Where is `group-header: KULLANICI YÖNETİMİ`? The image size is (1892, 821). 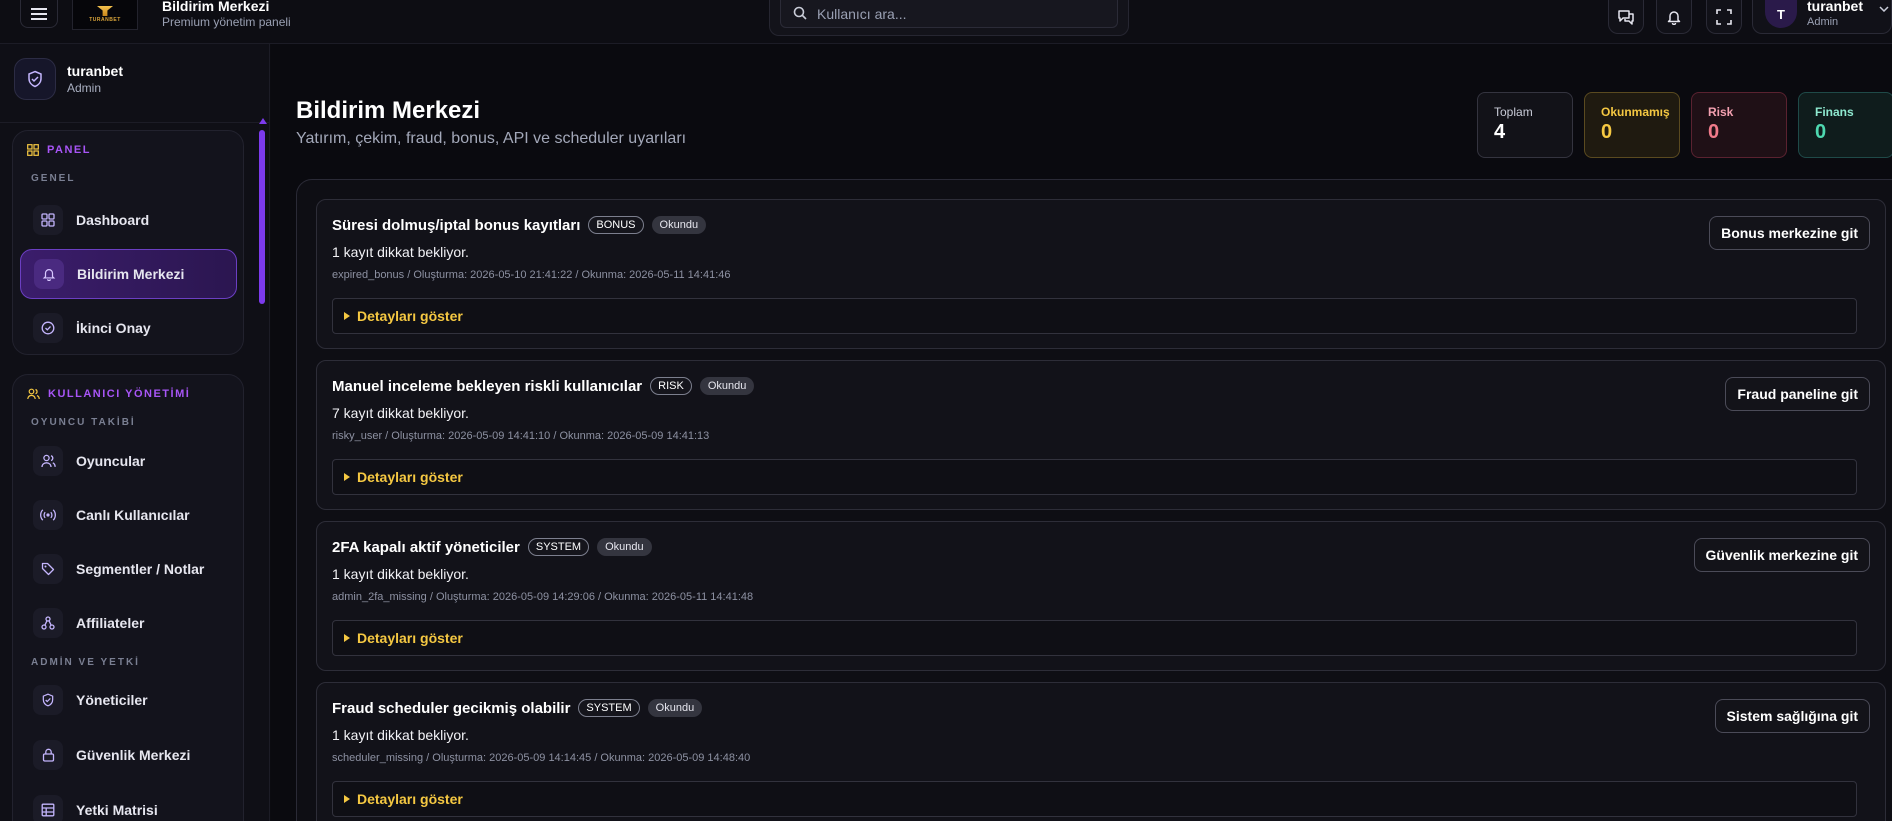
group-header: KULLANICI YÖNETİMİ is located at coordinates (108, 394).